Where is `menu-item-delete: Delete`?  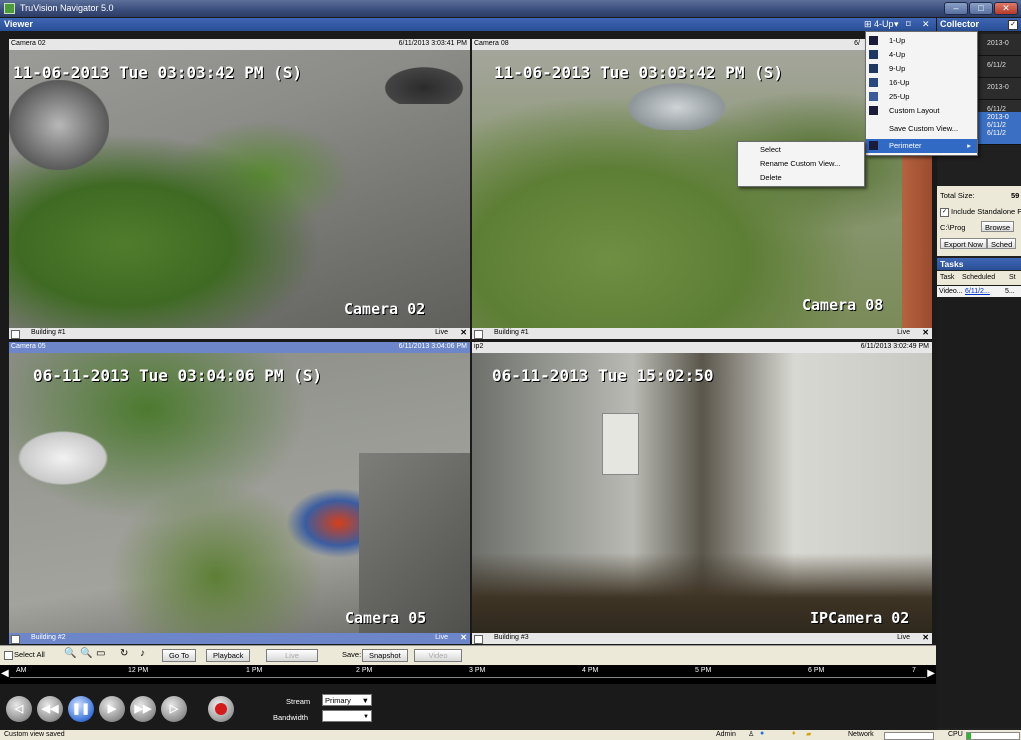
menu-item-delete: Delete is located at coordinates (771, 177).